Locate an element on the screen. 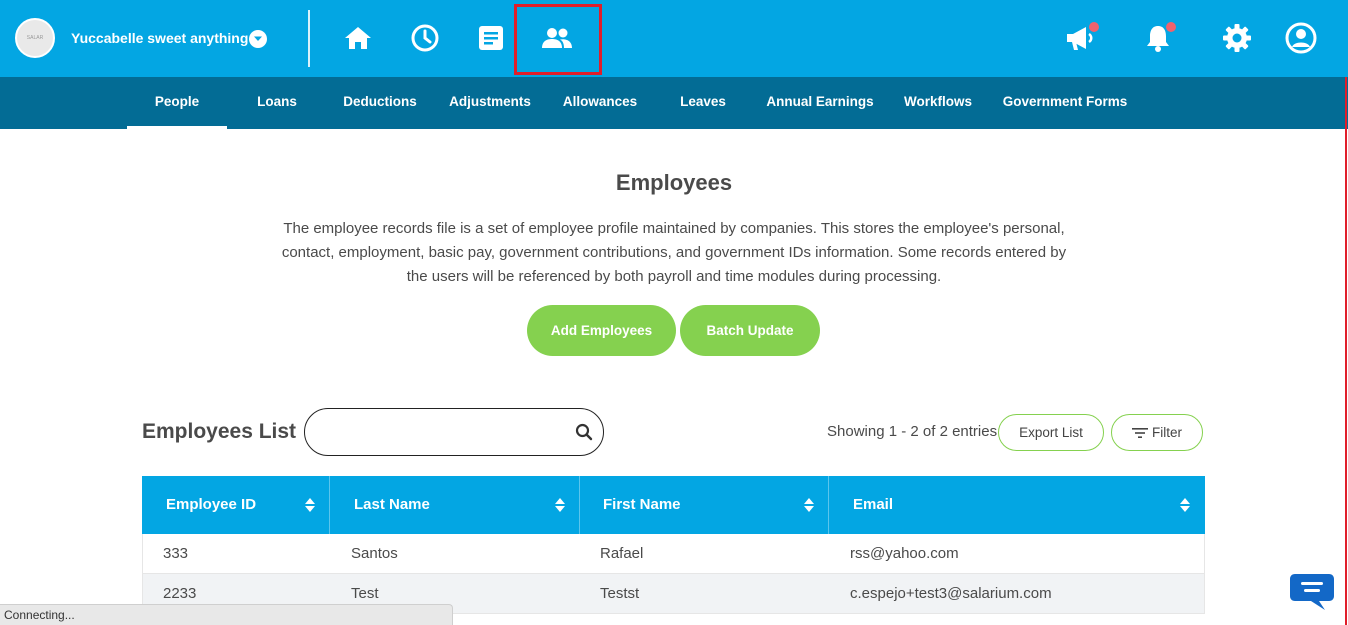 This screenshot has width=1348, height=625. filter-button: Filter is located at coordinates (1157, 432).